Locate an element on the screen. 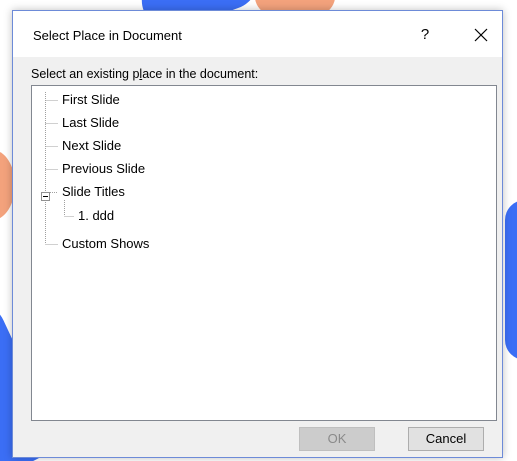 The height and width of the screenshot is (461, 517). collapse-expander-slide-titles is located at coordinates (45, 194).